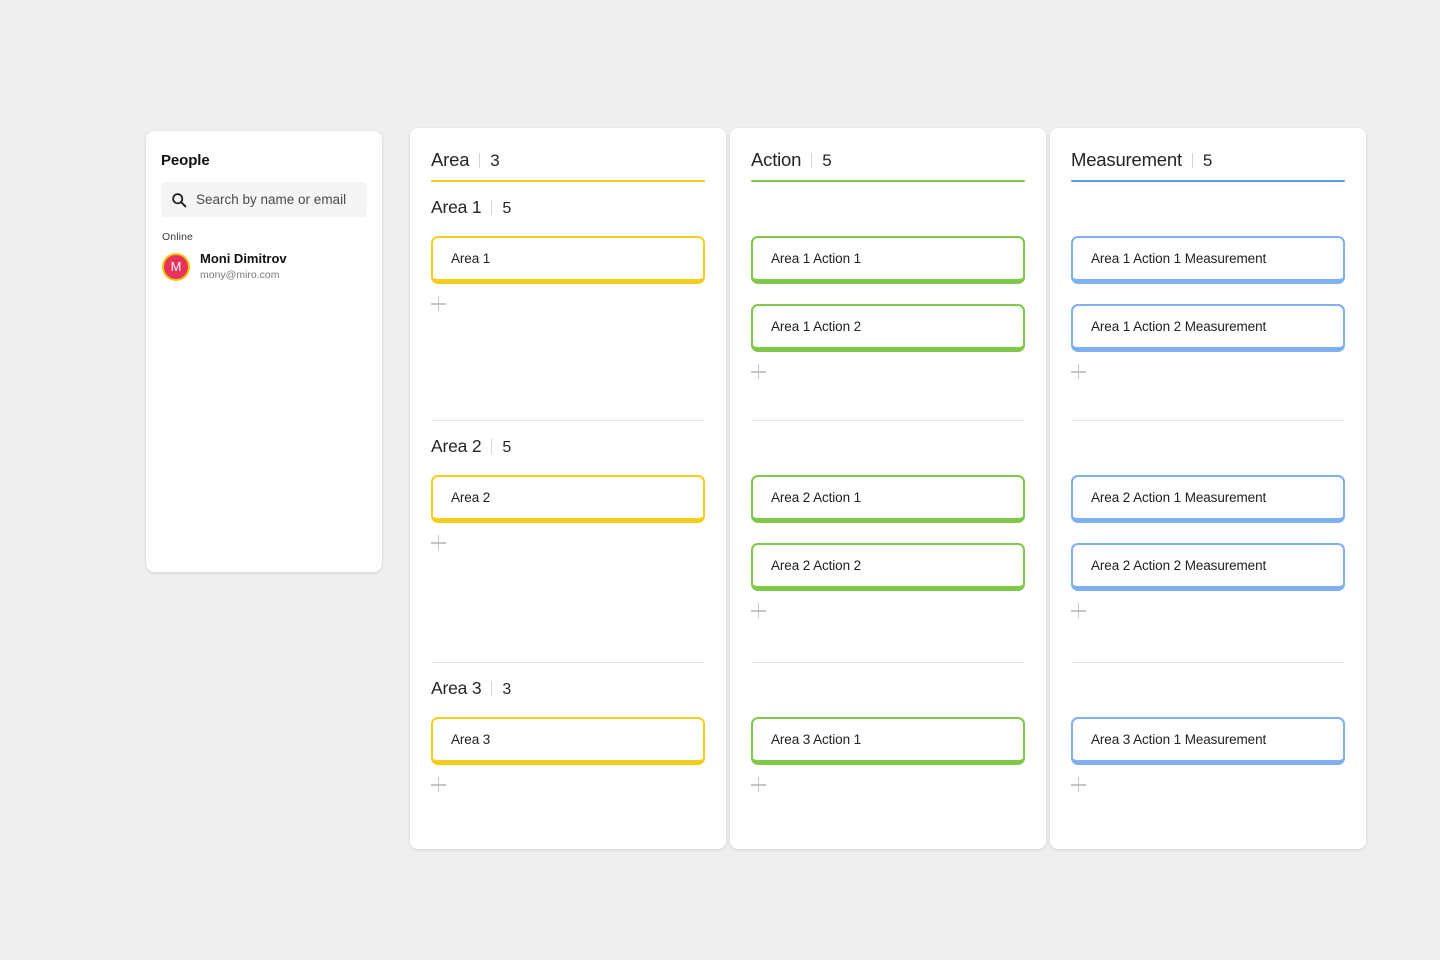 This screenshot has height=960, width=1440. I want to click on card: Area 2 Action 1 Measurement, so click(1208, 499).